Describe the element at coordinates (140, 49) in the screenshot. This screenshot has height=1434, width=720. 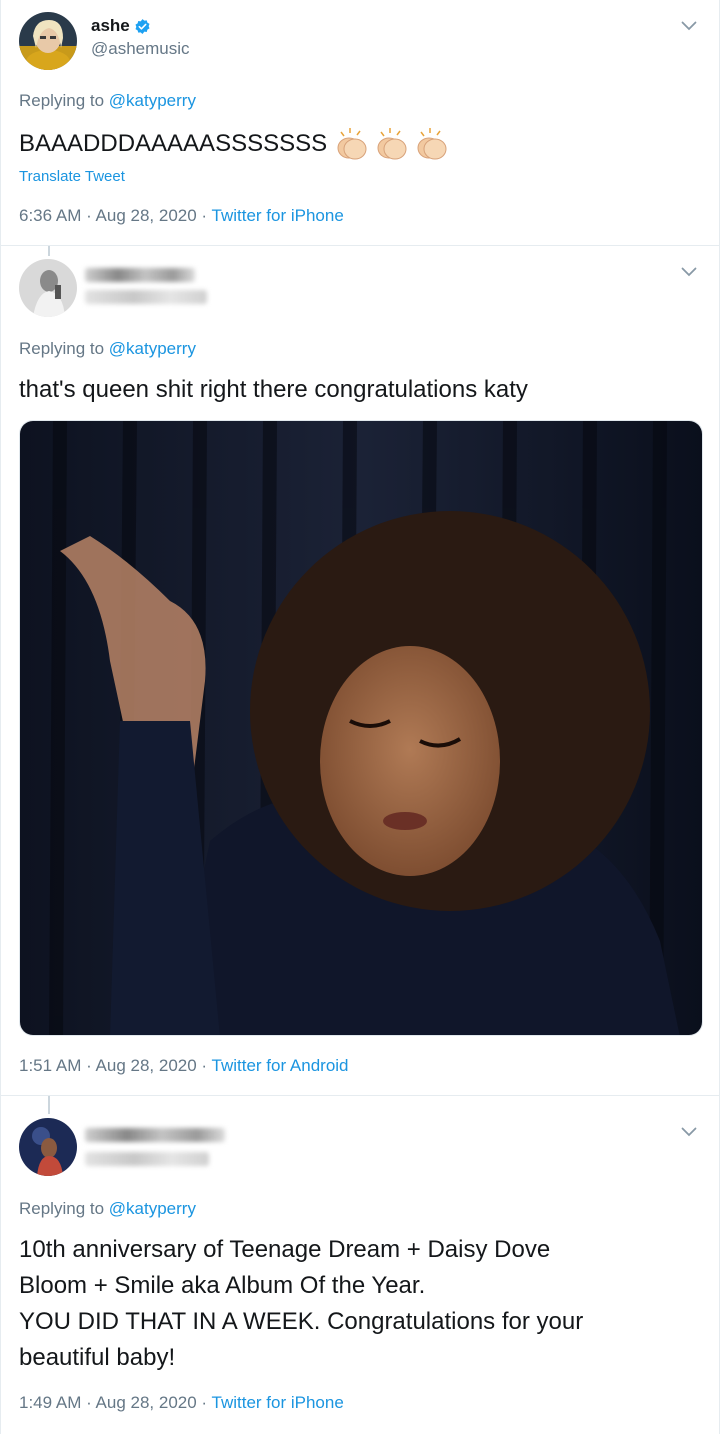
I see `author-handle: @ashemusic` at that location.